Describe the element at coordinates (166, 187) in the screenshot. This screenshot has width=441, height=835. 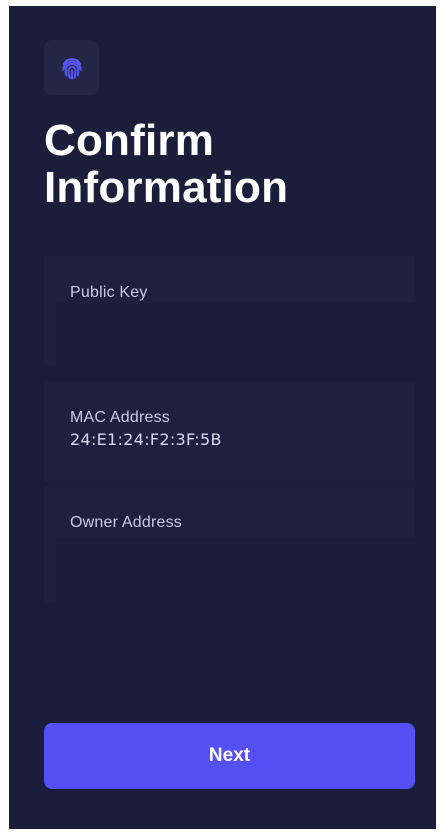
I see `page-title-line-2: Information` at that location.